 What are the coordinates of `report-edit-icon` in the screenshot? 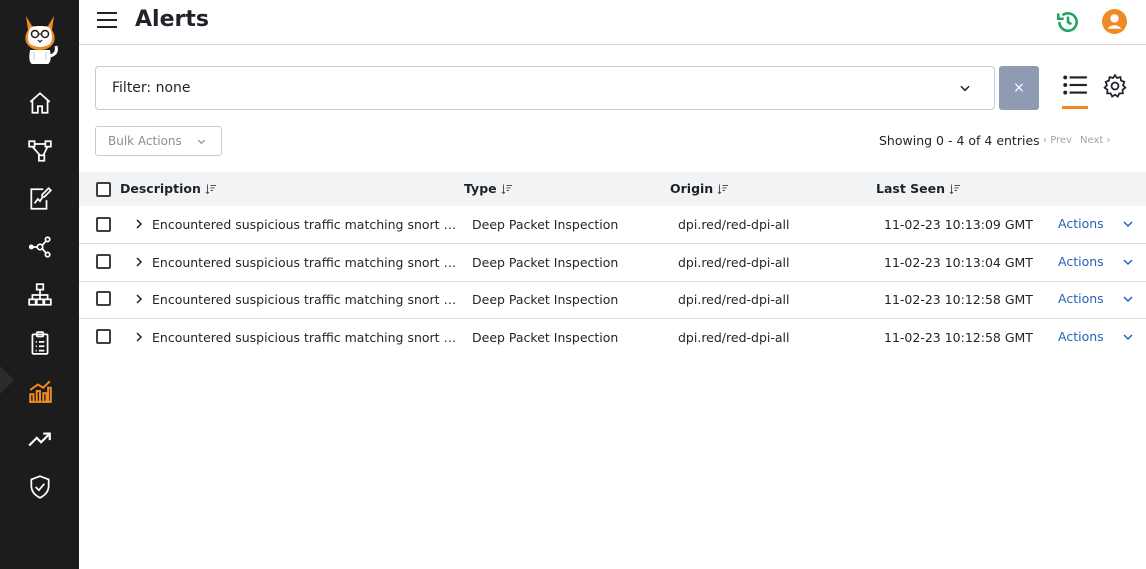 It's located at (40, 198).